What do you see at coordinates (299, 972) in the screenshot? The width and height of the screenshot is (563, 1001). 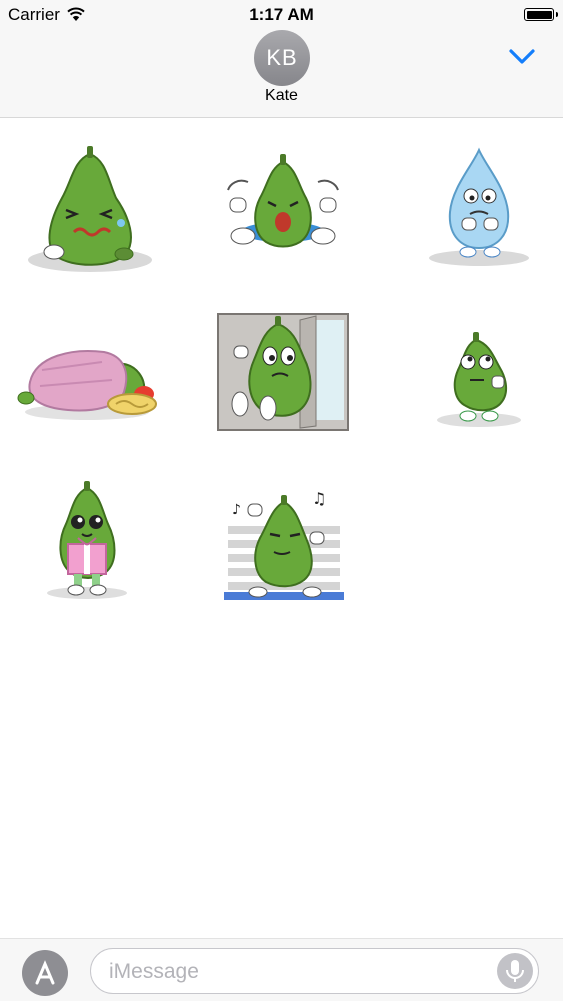 I see `message-input` at bounding box center [299, 972].